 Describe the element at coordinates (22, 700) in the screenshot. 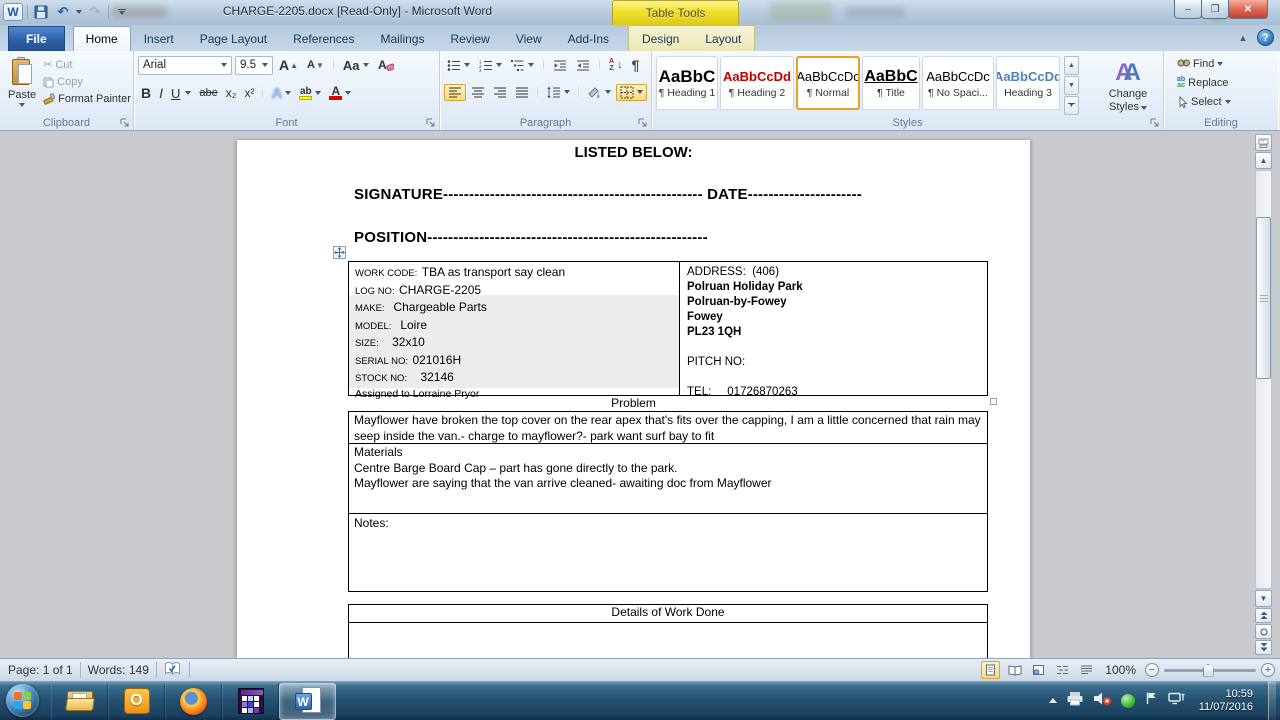

I see `start-button` at that location.